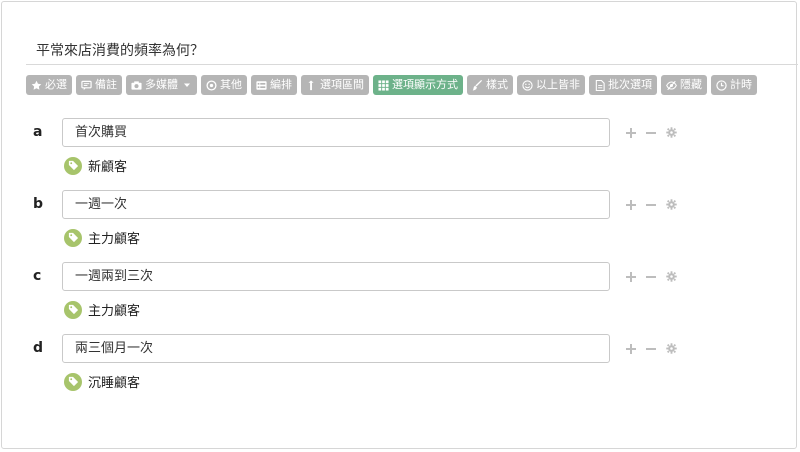  I want to click on option-letter-a: a, so click(38, 132).